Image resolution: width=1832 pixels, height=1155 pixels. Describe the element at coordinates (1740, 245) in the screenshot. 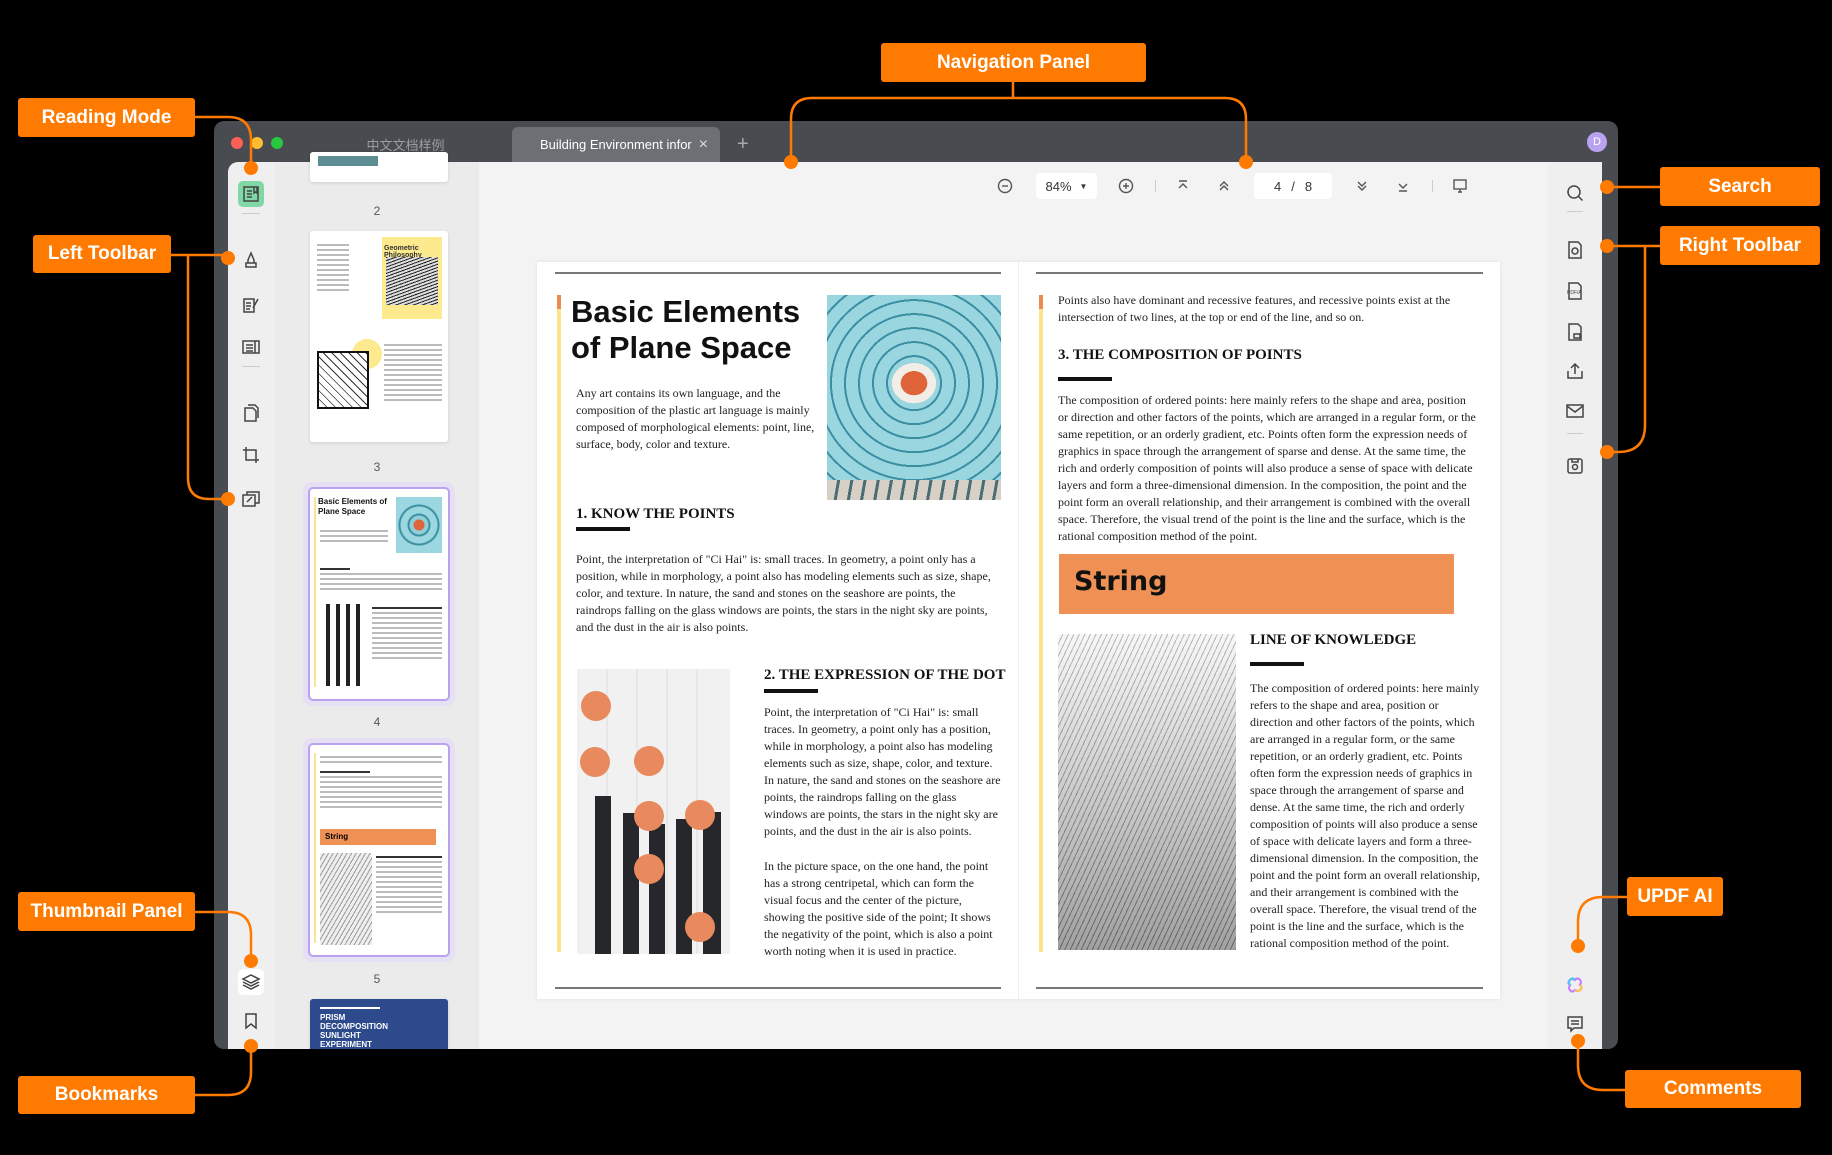

I see `callout-right-toolbar: Right Toolbar` at that location.